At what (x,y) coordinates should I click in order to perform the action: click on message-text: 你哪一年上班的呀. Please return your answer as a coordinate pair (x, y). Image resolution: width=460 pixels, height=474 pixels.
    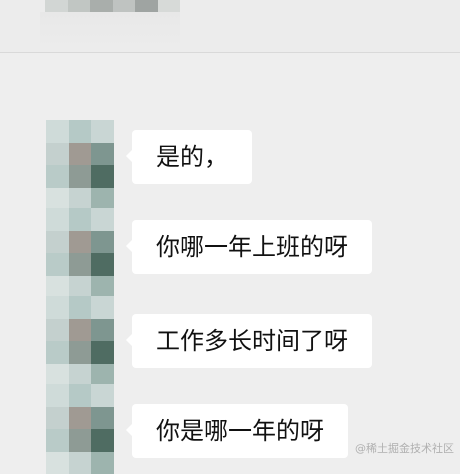
    Looking at the image, I should click on (252, 247).